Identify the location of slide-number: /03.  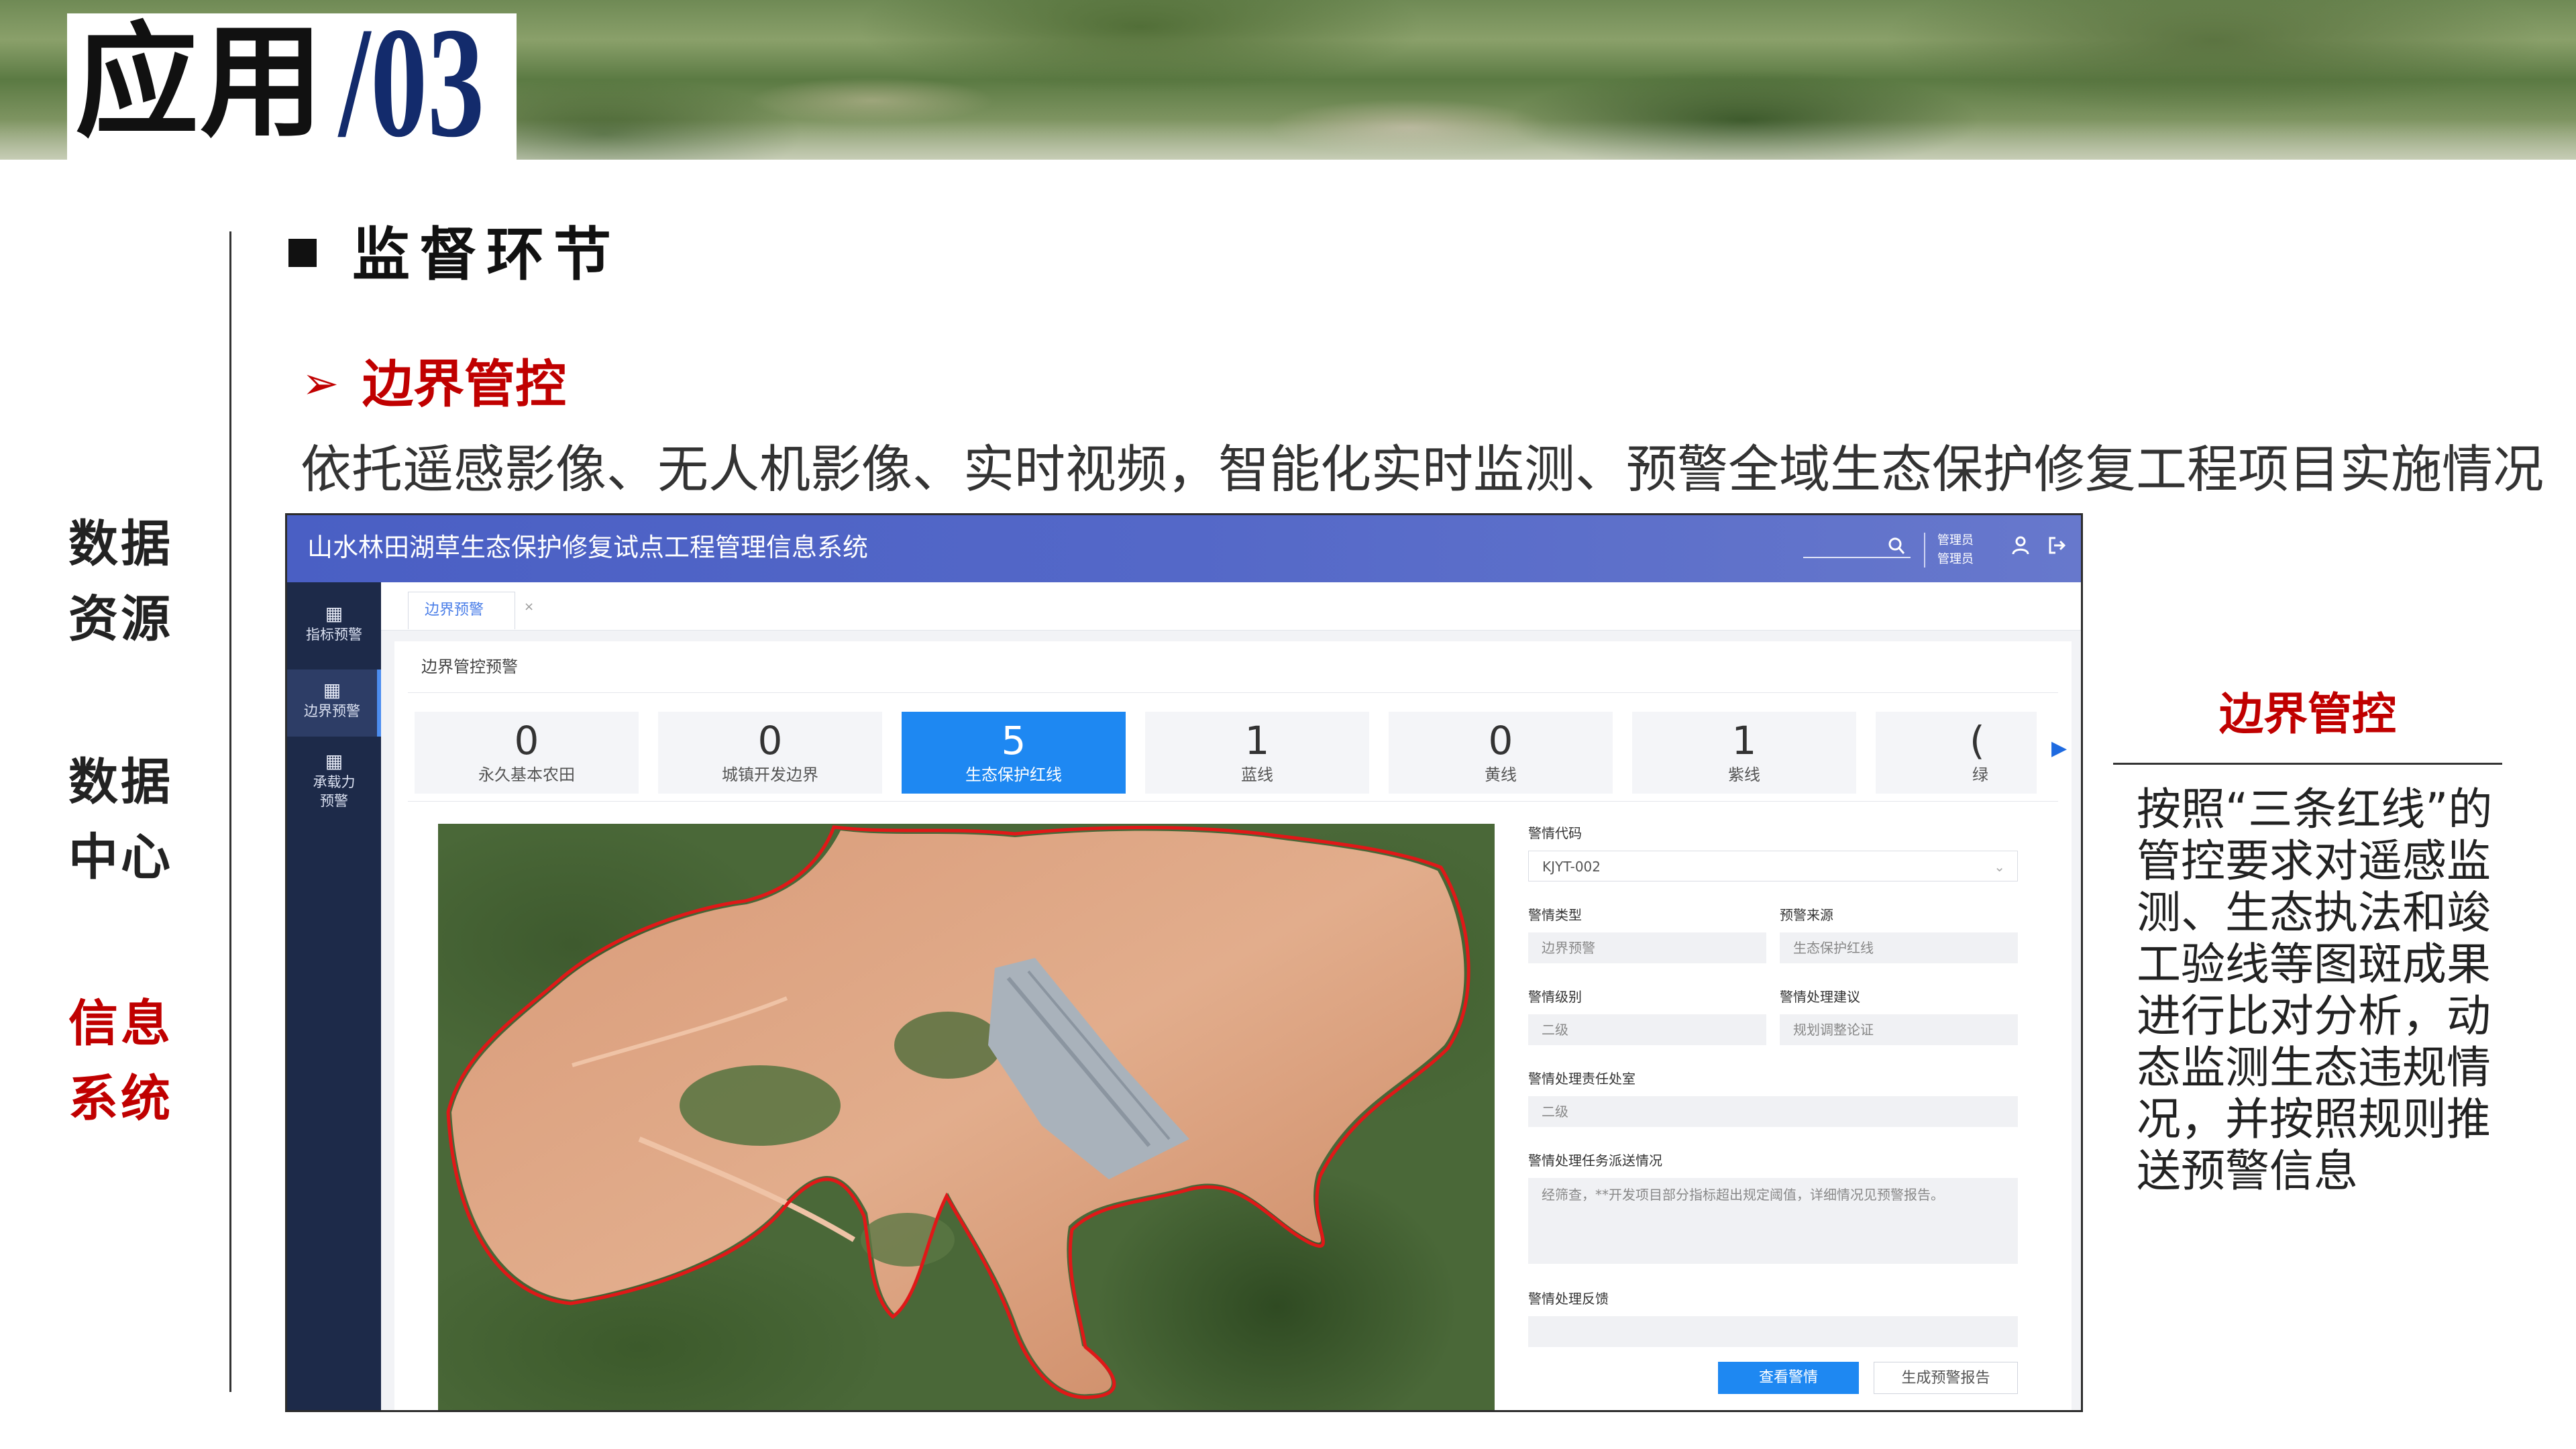
(412, 85).